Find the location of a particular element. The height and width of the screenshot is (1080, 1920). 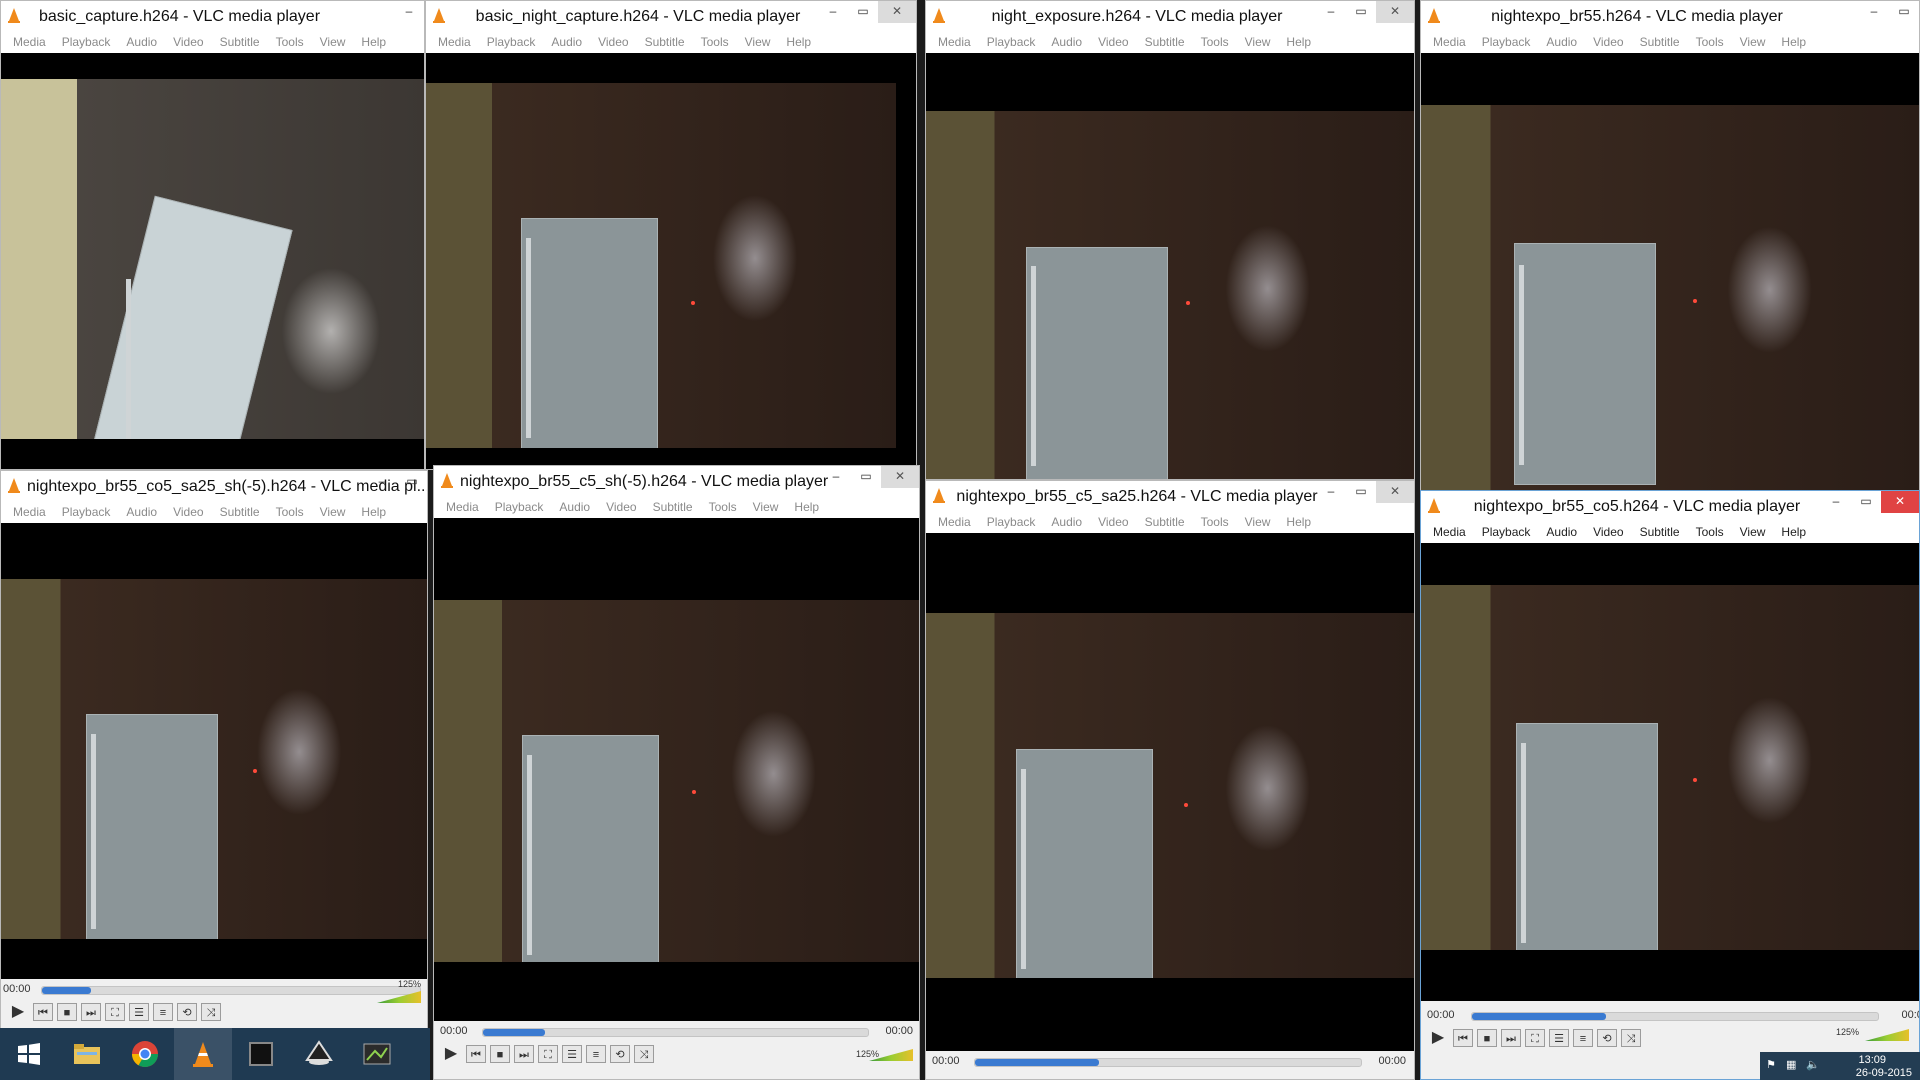

file-explorer-icon is located at coordinates (87, 1054).